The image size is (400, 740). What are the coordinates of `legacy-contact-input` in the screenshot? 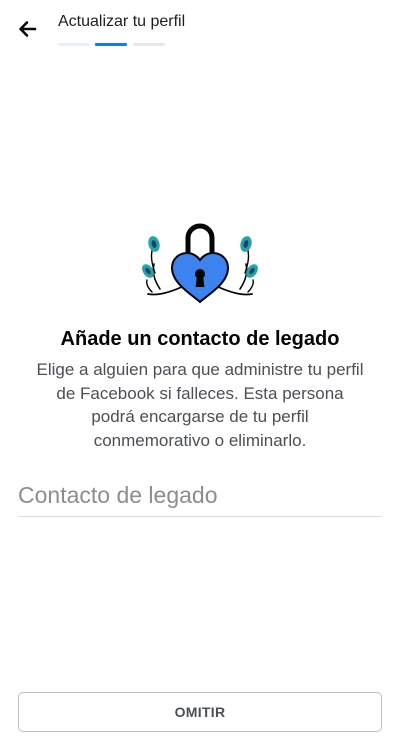 It's located at (200, 495).